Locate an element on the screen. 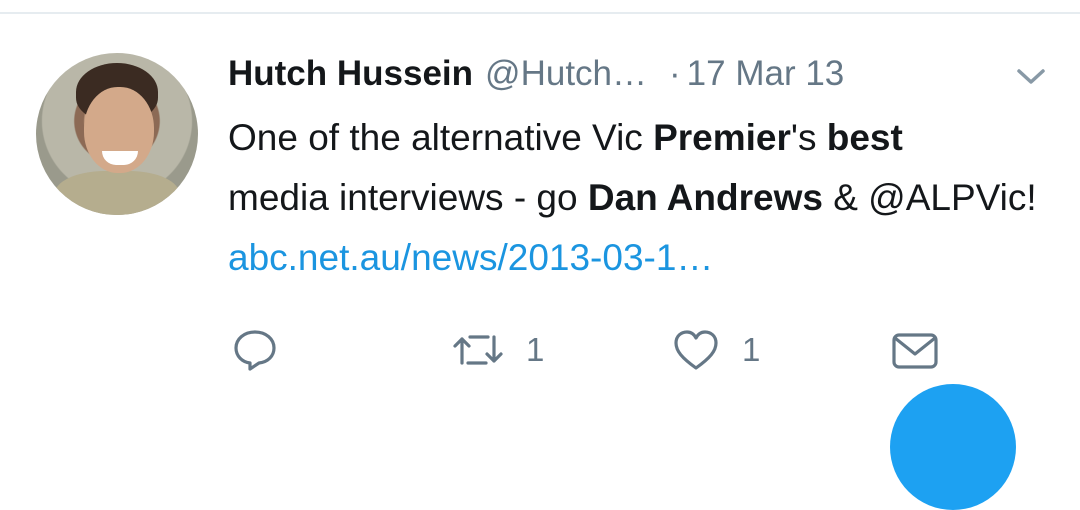  like-button: 1 is located at coordinates (716, 350).